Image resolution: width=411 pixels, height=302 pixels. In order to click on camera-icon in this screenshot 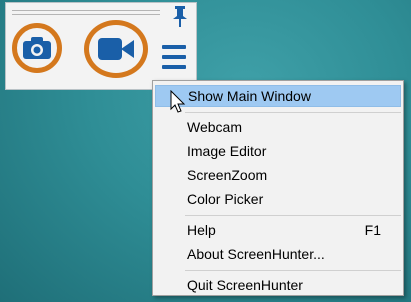, I will do `click(37, 48)`.